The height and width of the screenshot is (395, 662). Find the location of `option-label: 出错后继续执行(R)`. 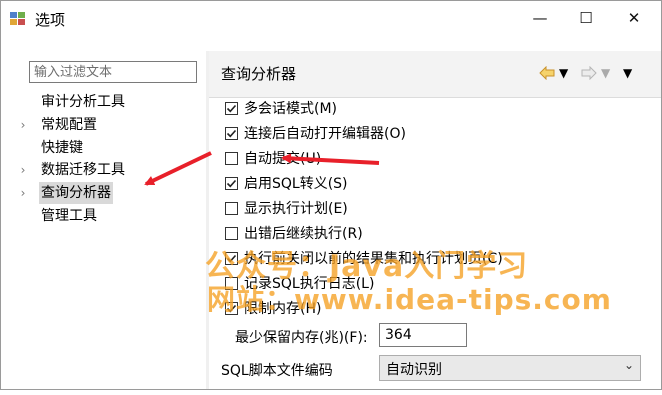

option-label: 出错后继续执行(R) is located at coordinates (303, 234).